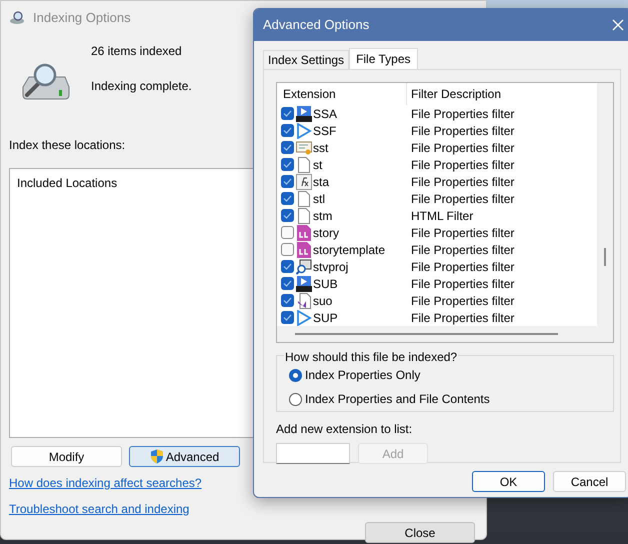 The image size is (628, 544). Describe the element at coordinates (508, 481) in the screenshot. I see `ok-button: OK` at that location.